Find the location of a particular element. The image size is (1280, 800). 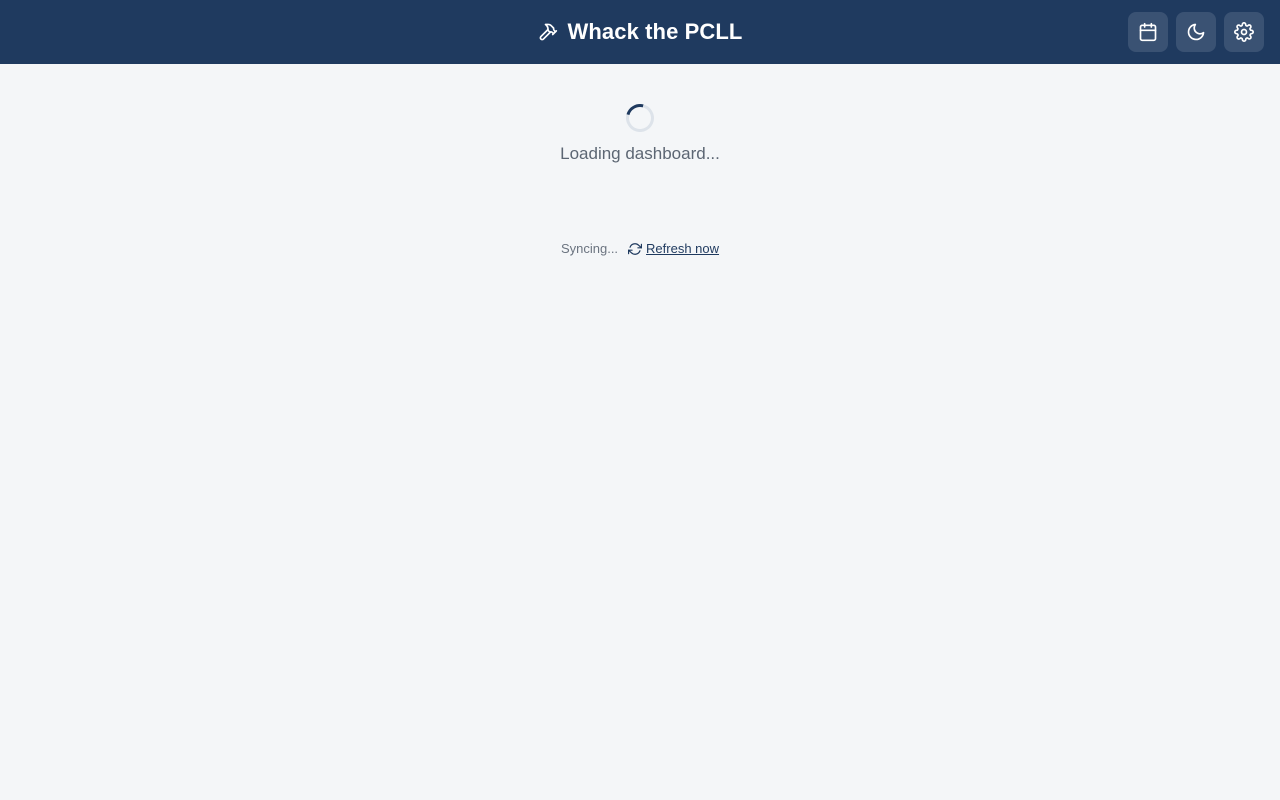

gear-icon is located at coordinates (1244, 32).